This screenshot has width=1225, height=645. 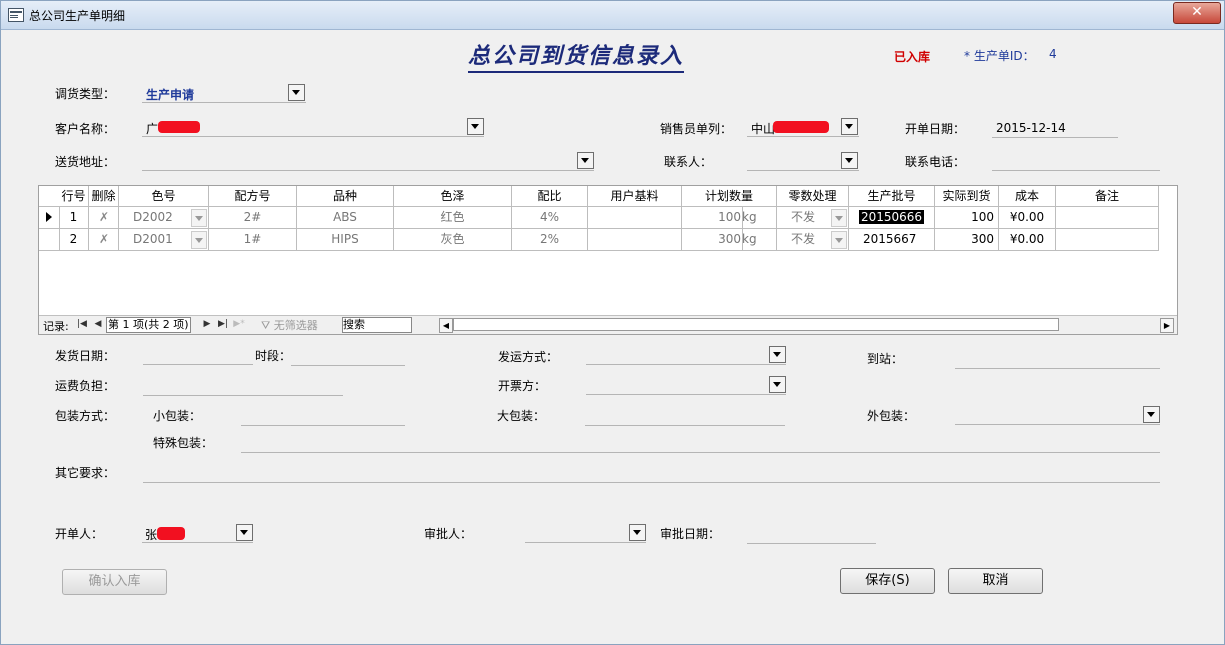 What do you see at coordinates (892, 218) in the screenshot?
I see `batch-cell: 20150666` at bounding box center [892, 218].